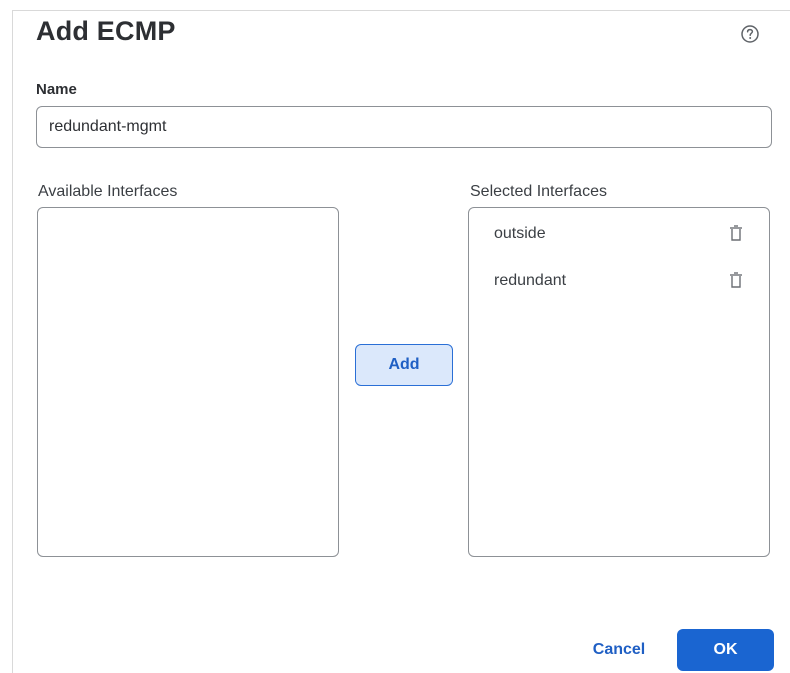  I want to click on dialog-left-border, so click(12, 341).